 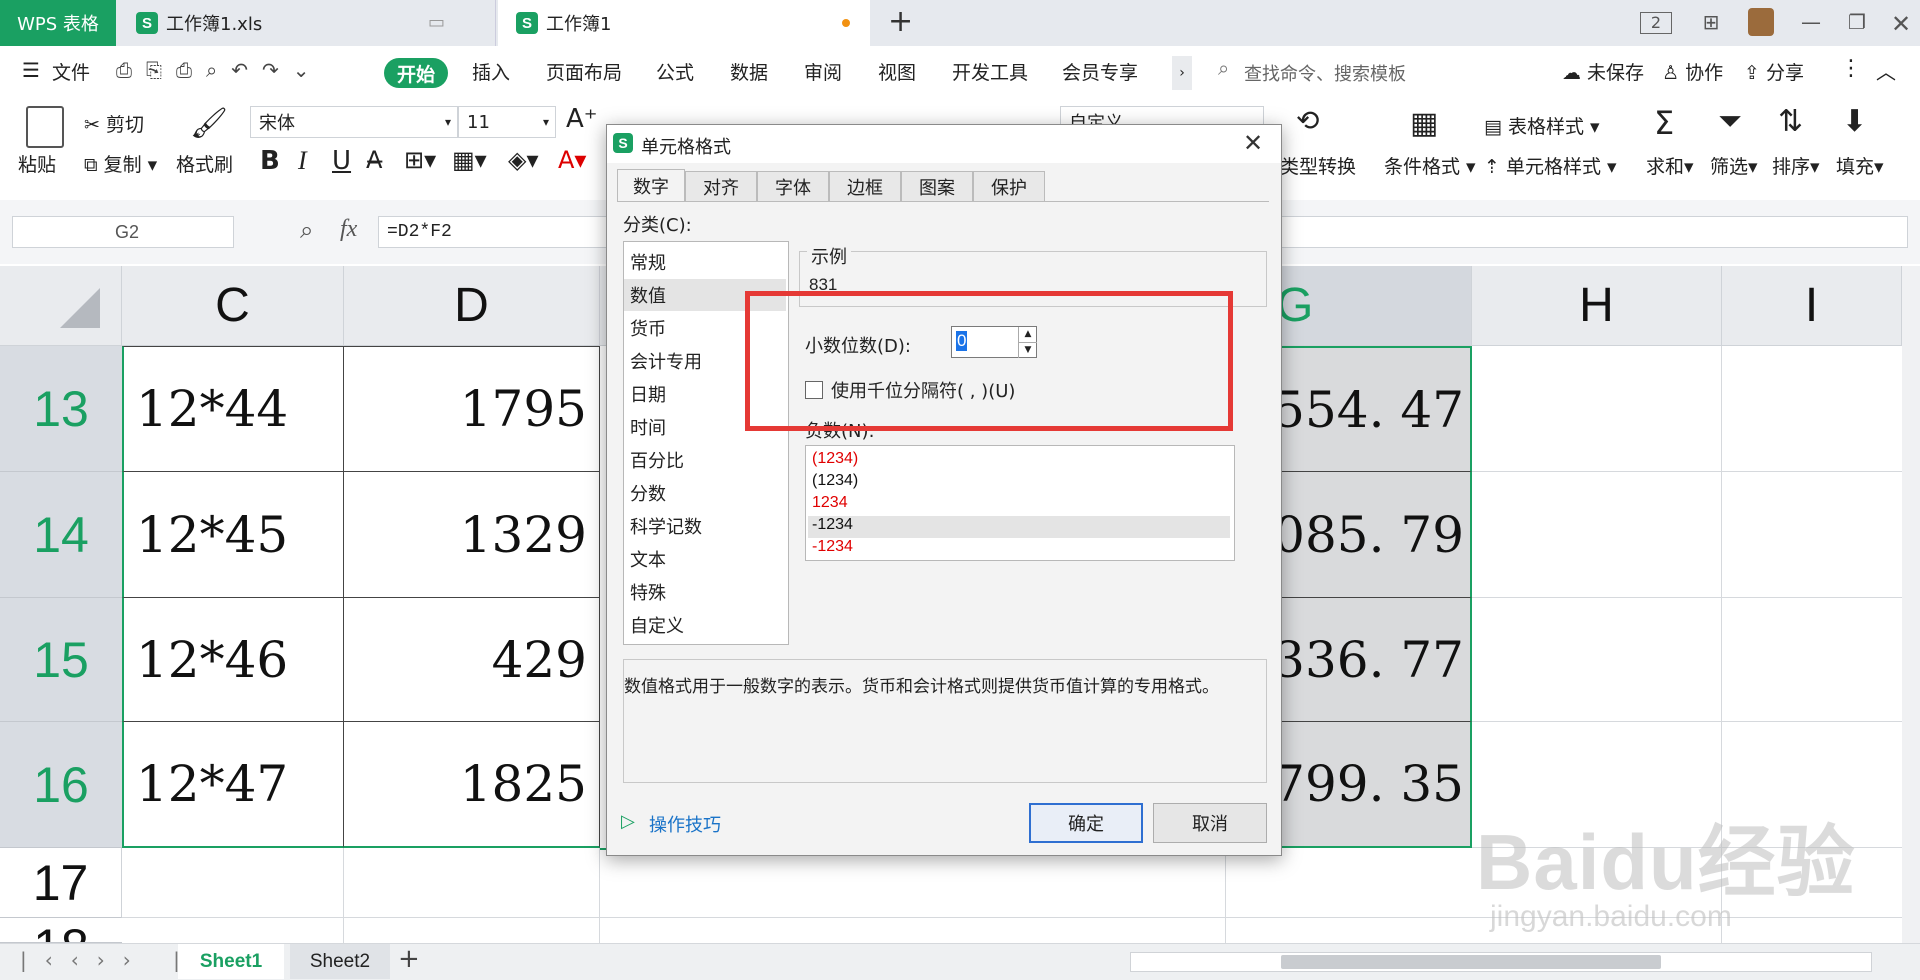 What do you see at coordinates (1182, 73) in the screenshot?
I see `chevron-right-icon: ›` at bounding box center [1182, 73].